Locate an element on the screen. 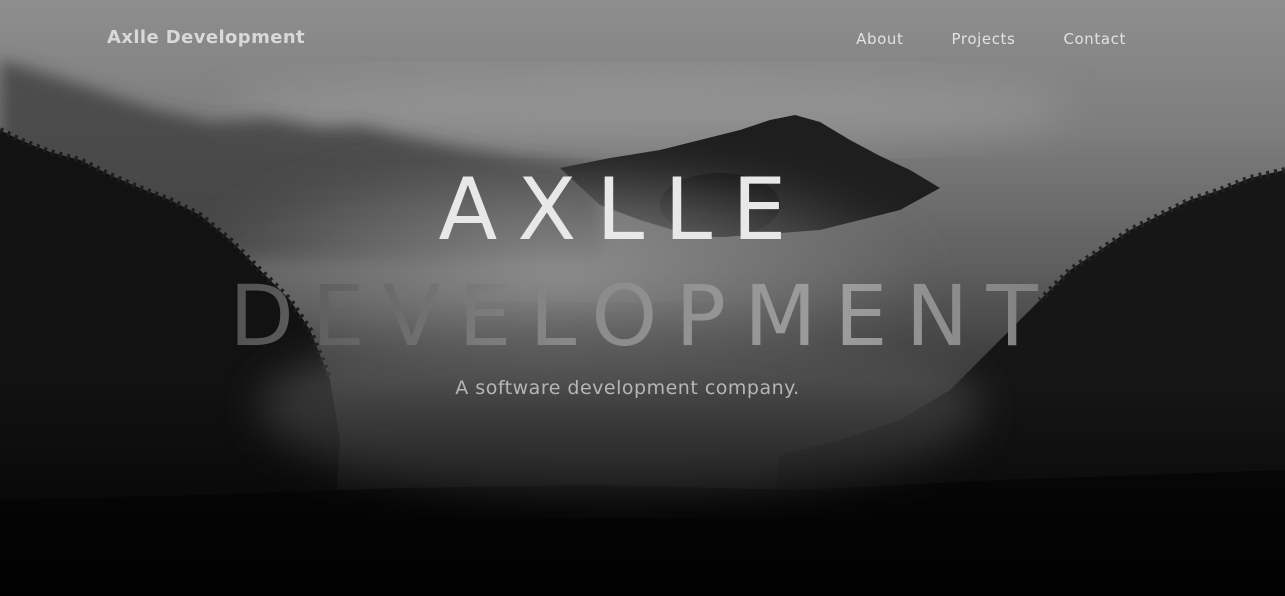 The width and height of the screenshot is (1285, 596). top-navigation: Axlle Development About Projects Contact is located at coordinates (642, 39).